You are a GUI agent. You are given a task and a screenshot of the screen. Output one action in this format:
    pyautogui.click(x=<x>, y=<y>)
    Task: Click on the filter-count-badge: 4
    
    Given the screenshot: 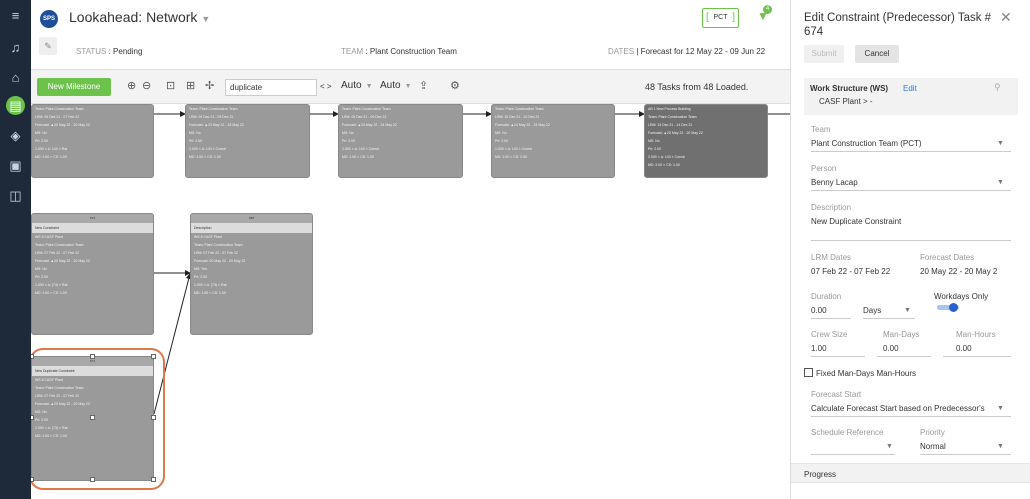 What is the action you would take?
    pyautogui.click(x=767, y=9)
    